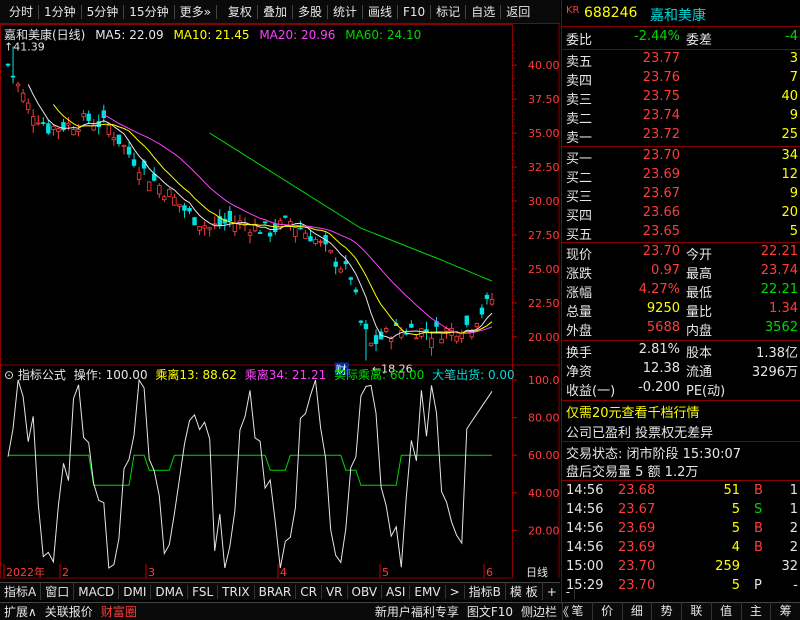  What do you see at coordinates (682, 215) in the screenshot?
I see `bid-row-4: 买四 23.66 20` at bounding box center [682, 215].